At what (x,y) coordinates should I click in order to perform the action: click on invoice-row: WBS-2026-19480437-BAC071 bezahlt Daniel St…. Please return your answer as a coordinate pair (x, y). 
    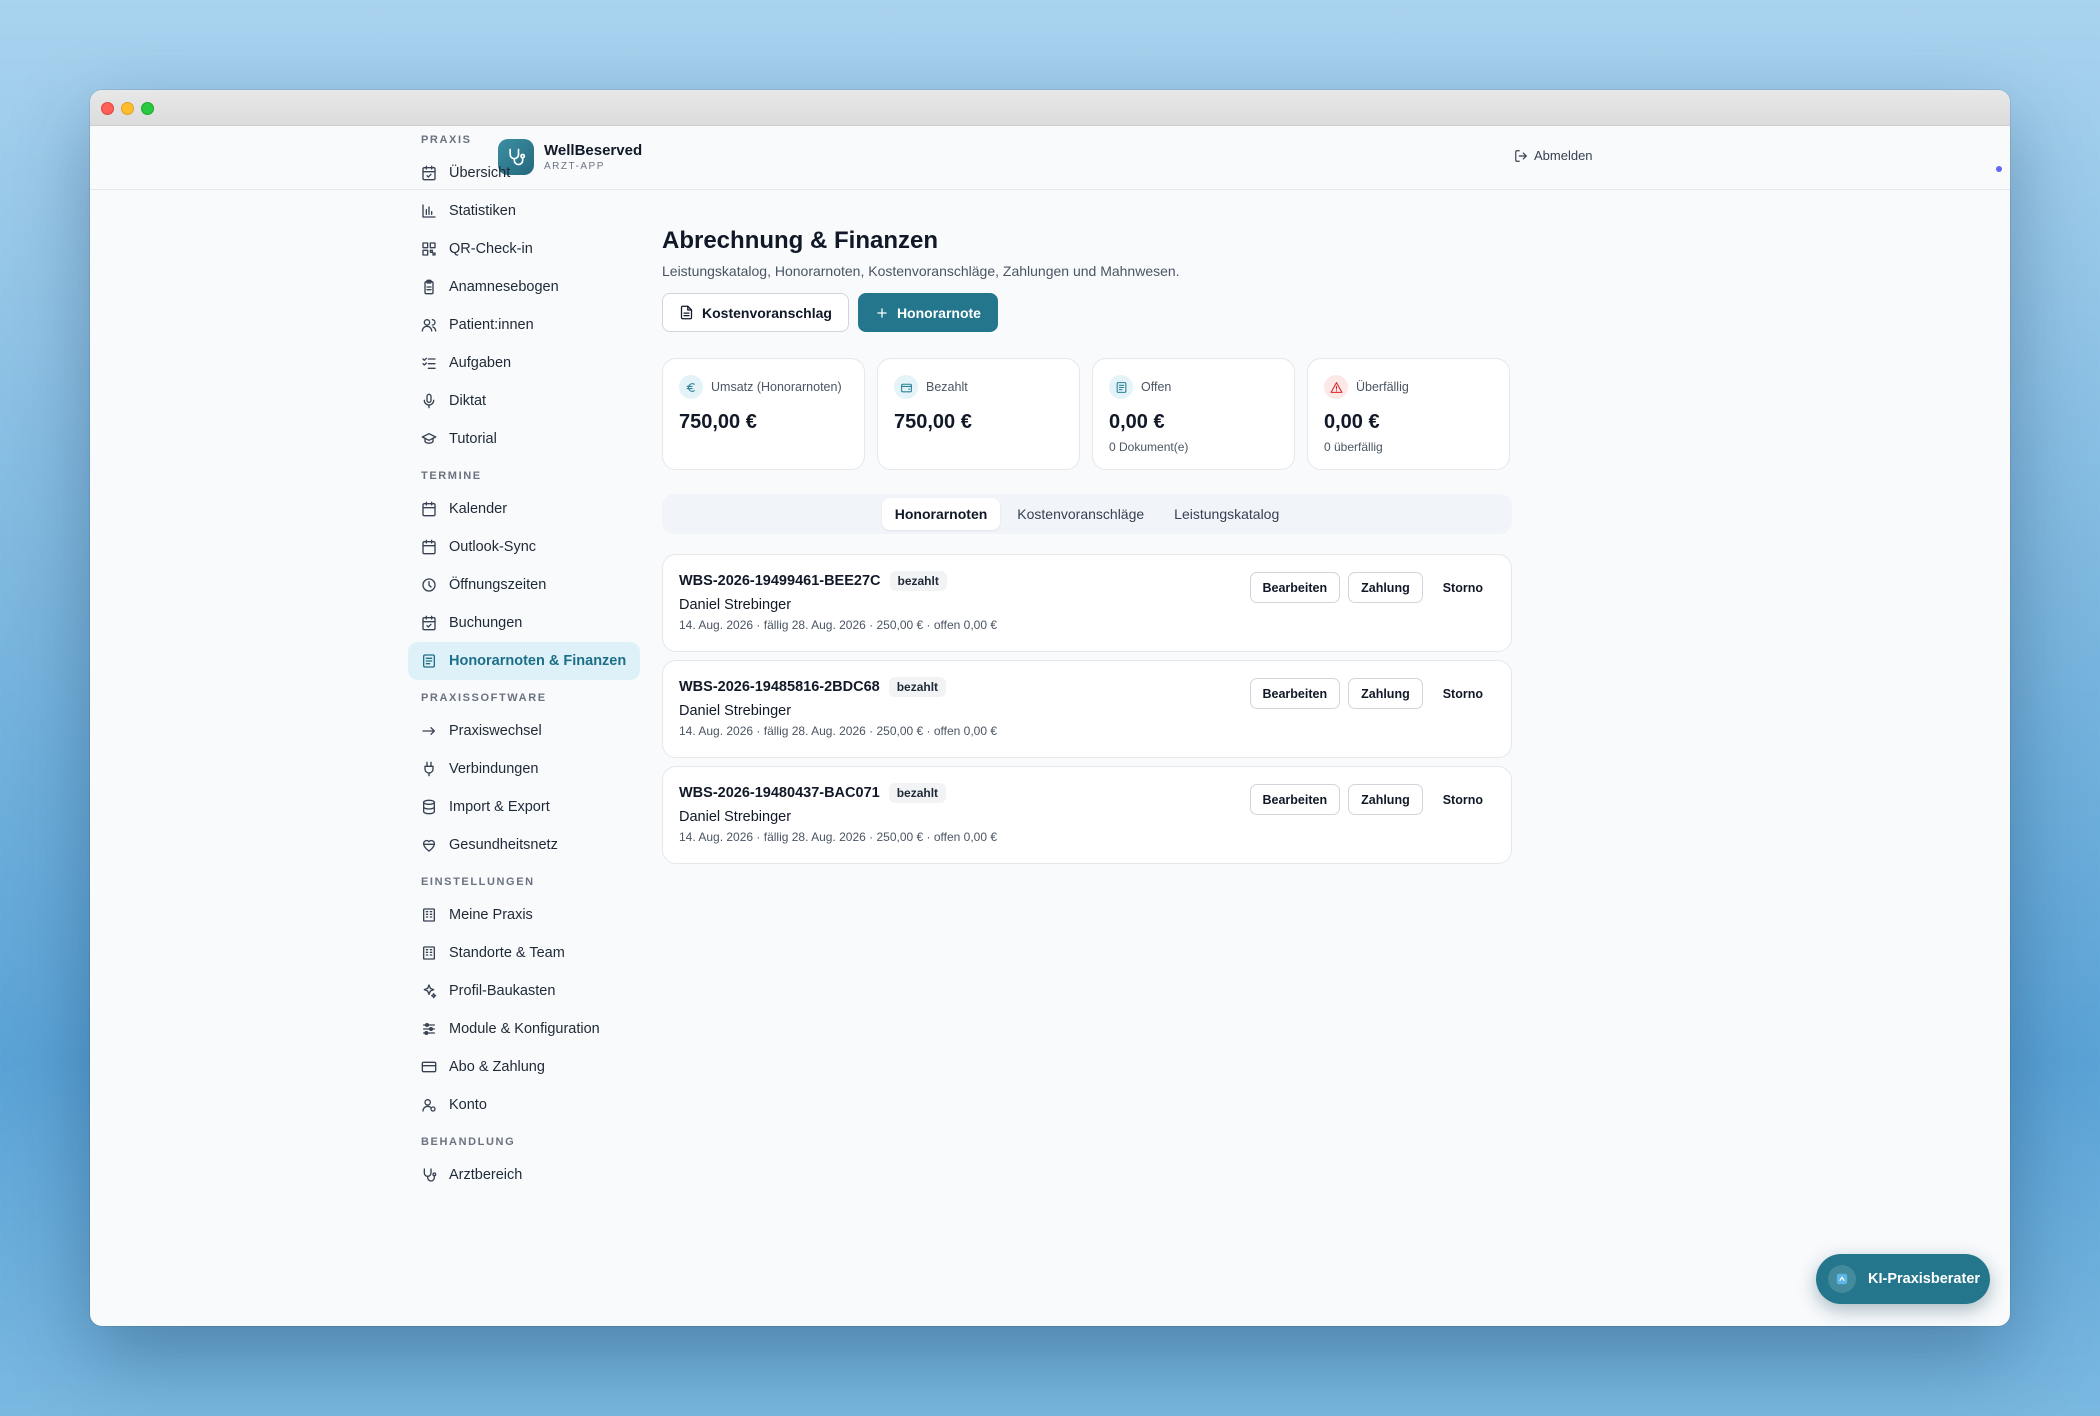
    Looking at the image, I should click on (1087, 815).